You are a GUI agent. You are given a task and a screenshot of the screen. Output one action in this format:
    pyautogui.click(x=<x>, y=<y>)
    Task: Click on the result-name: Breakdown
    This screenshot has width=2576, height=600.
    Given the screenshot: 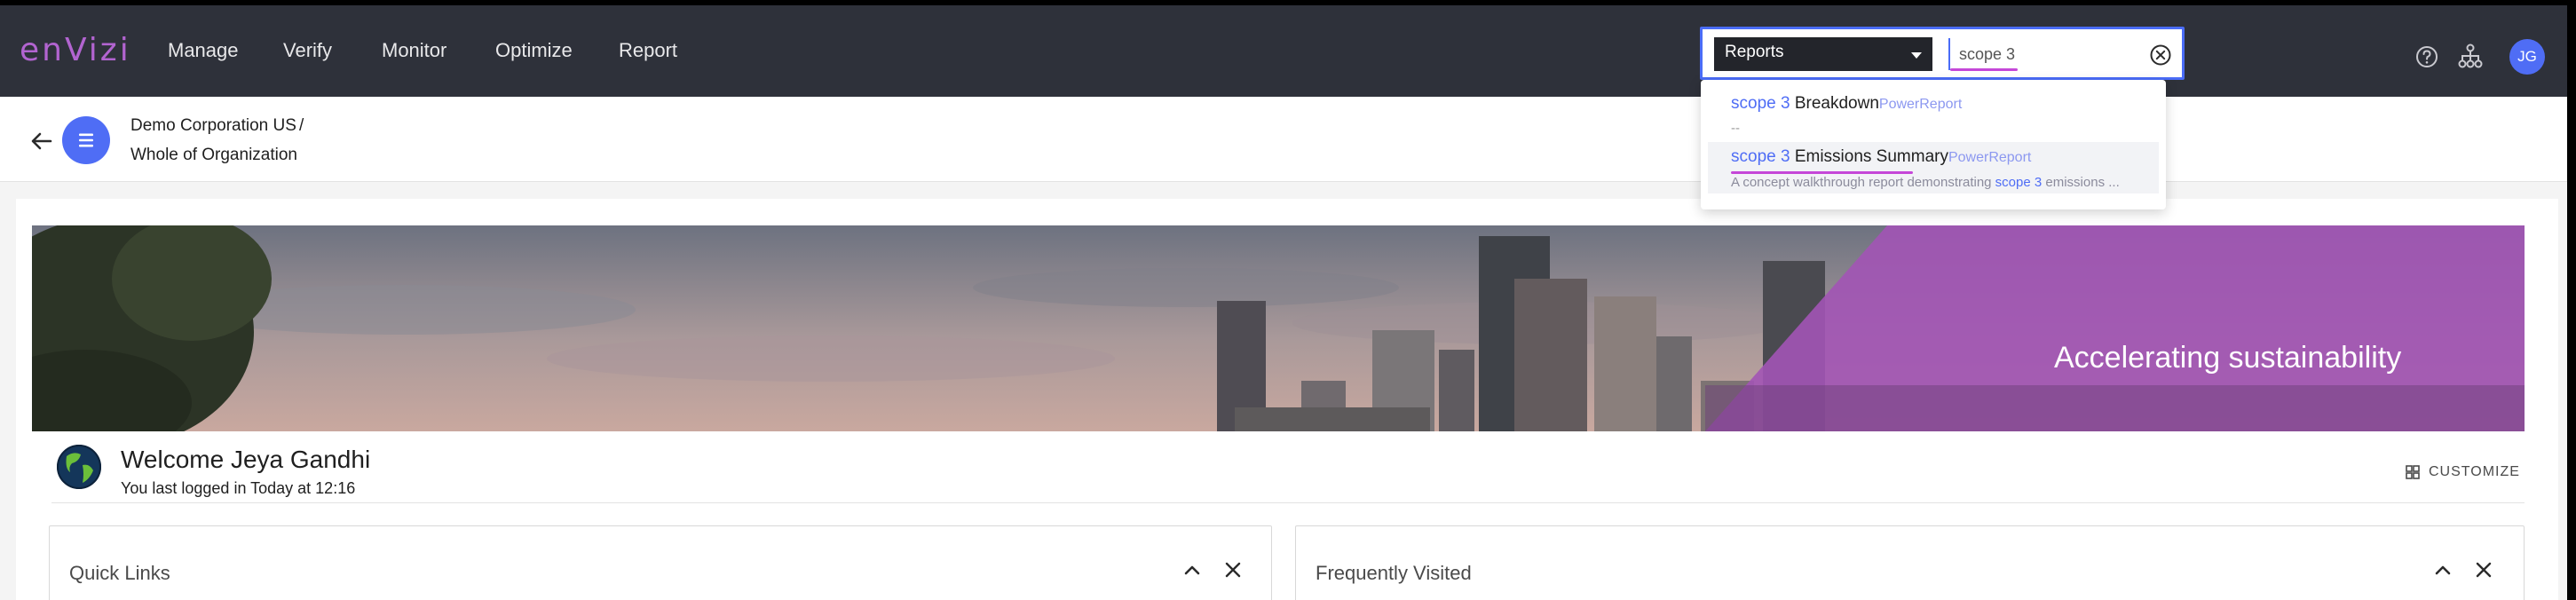 What is the action you would take?
    pyautogui.click(x=1834, y=103)
    